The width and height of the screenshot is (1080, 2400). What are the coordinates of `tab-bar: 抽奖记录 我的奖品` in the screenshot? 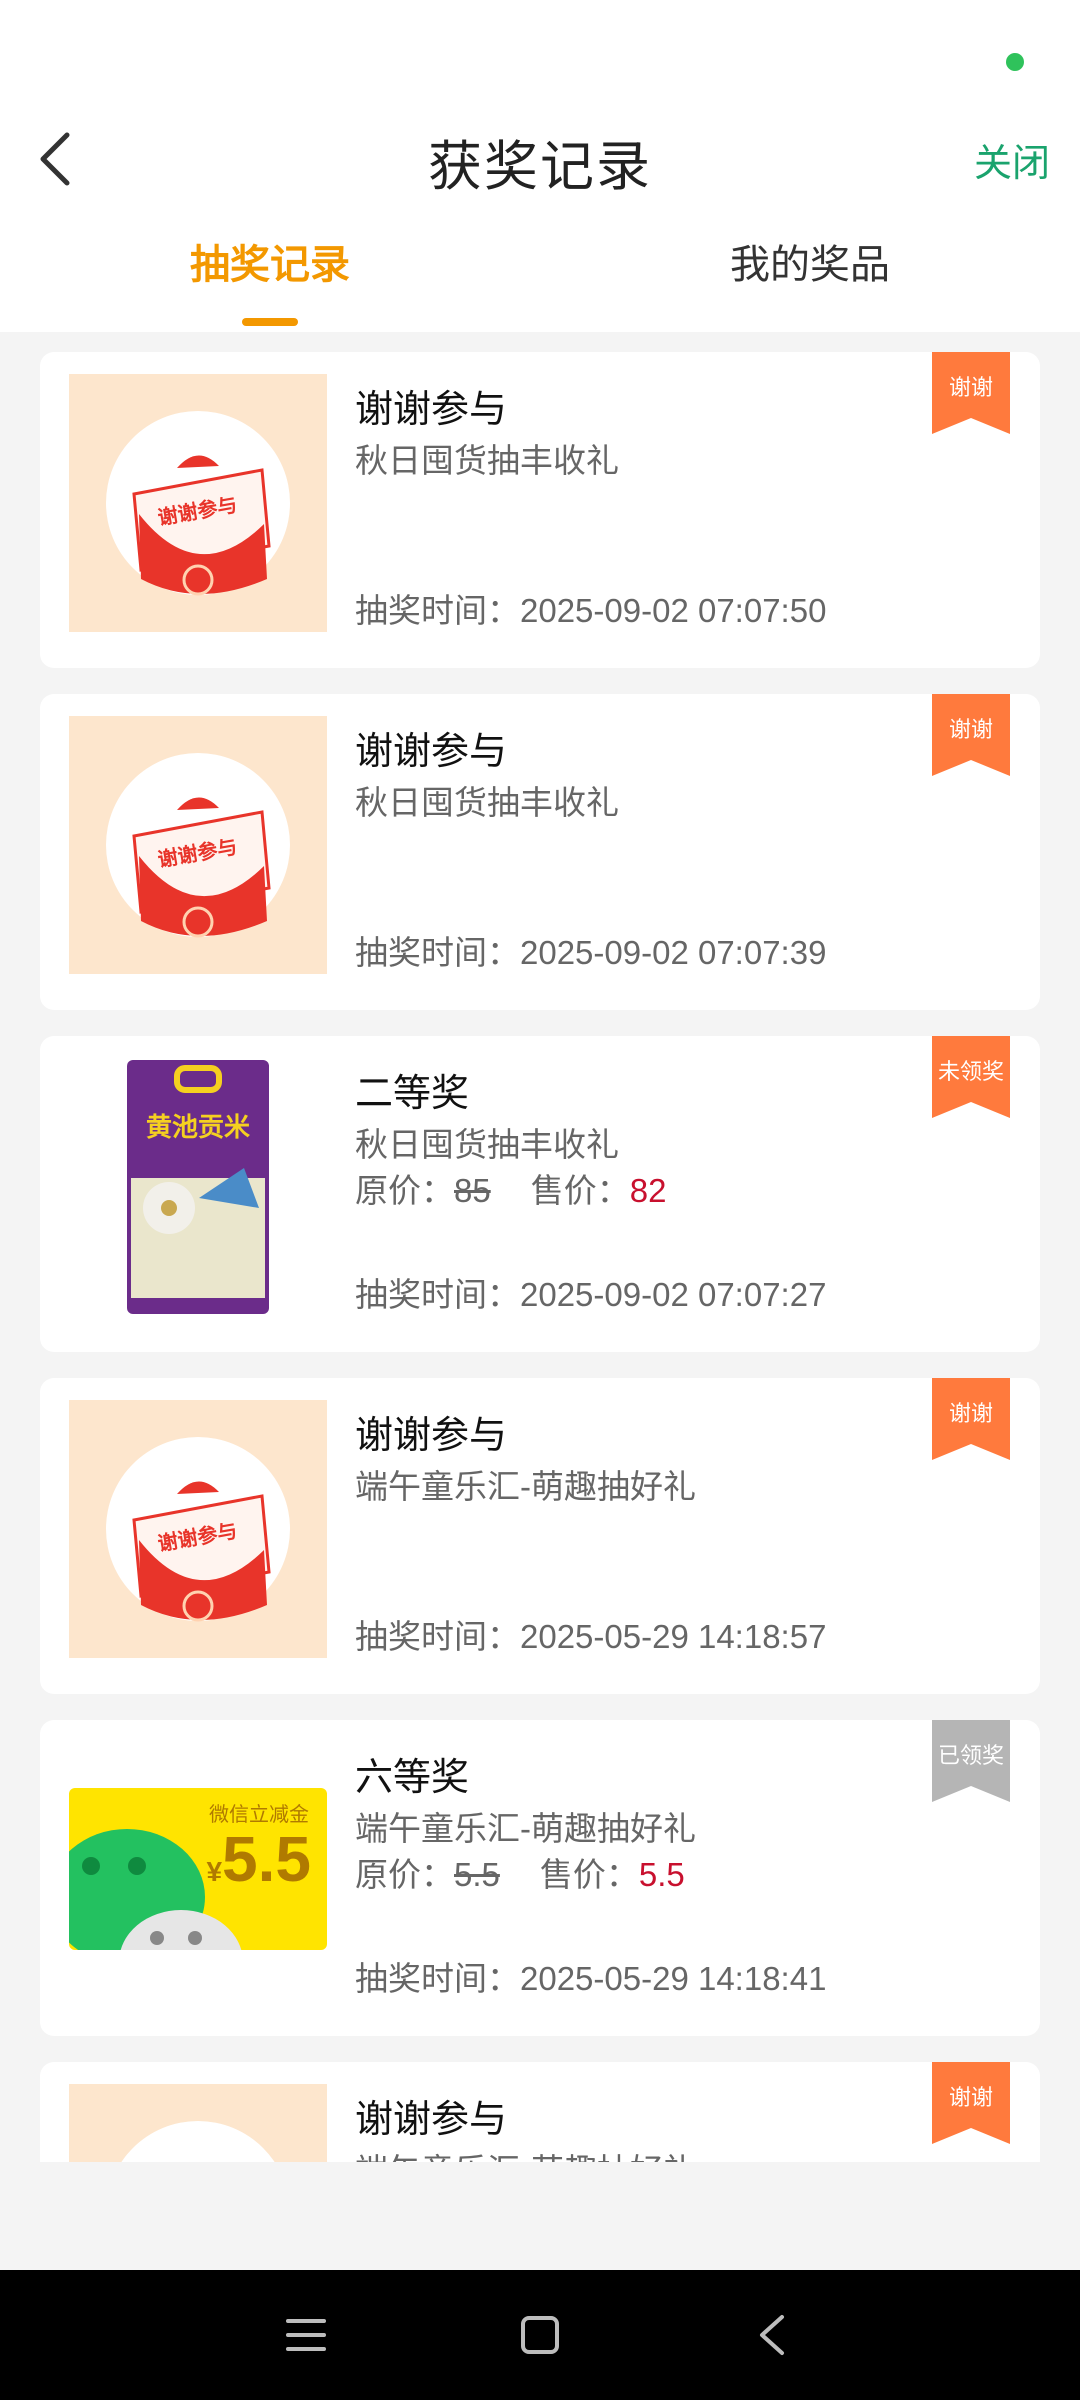 It's located at (540, 282).